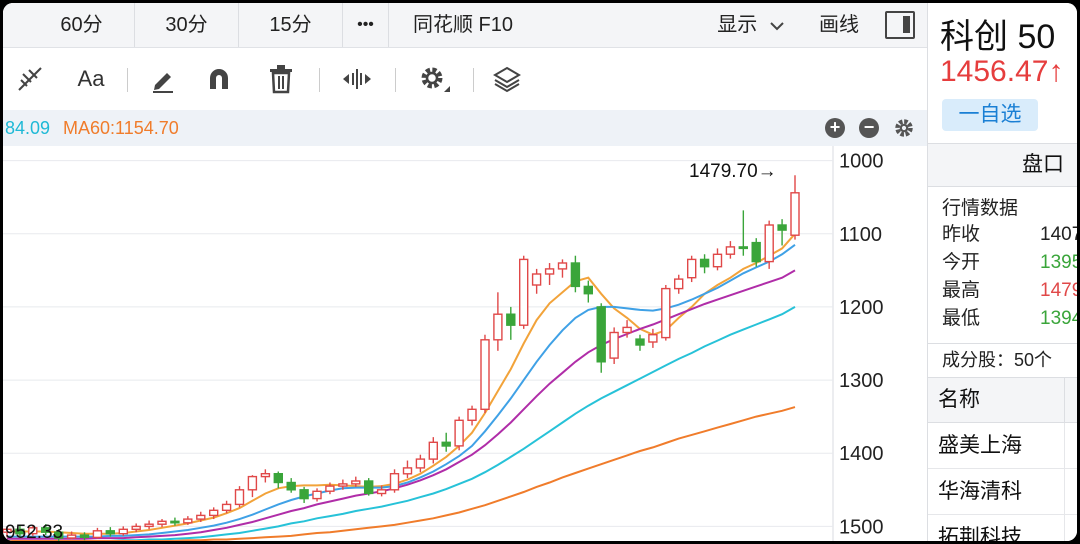  What do you see at coordinates (1009, 235) in the screenshot?
I see `quote-row-prev-close: 昨收 1407` at bounding box center [1009, 235].